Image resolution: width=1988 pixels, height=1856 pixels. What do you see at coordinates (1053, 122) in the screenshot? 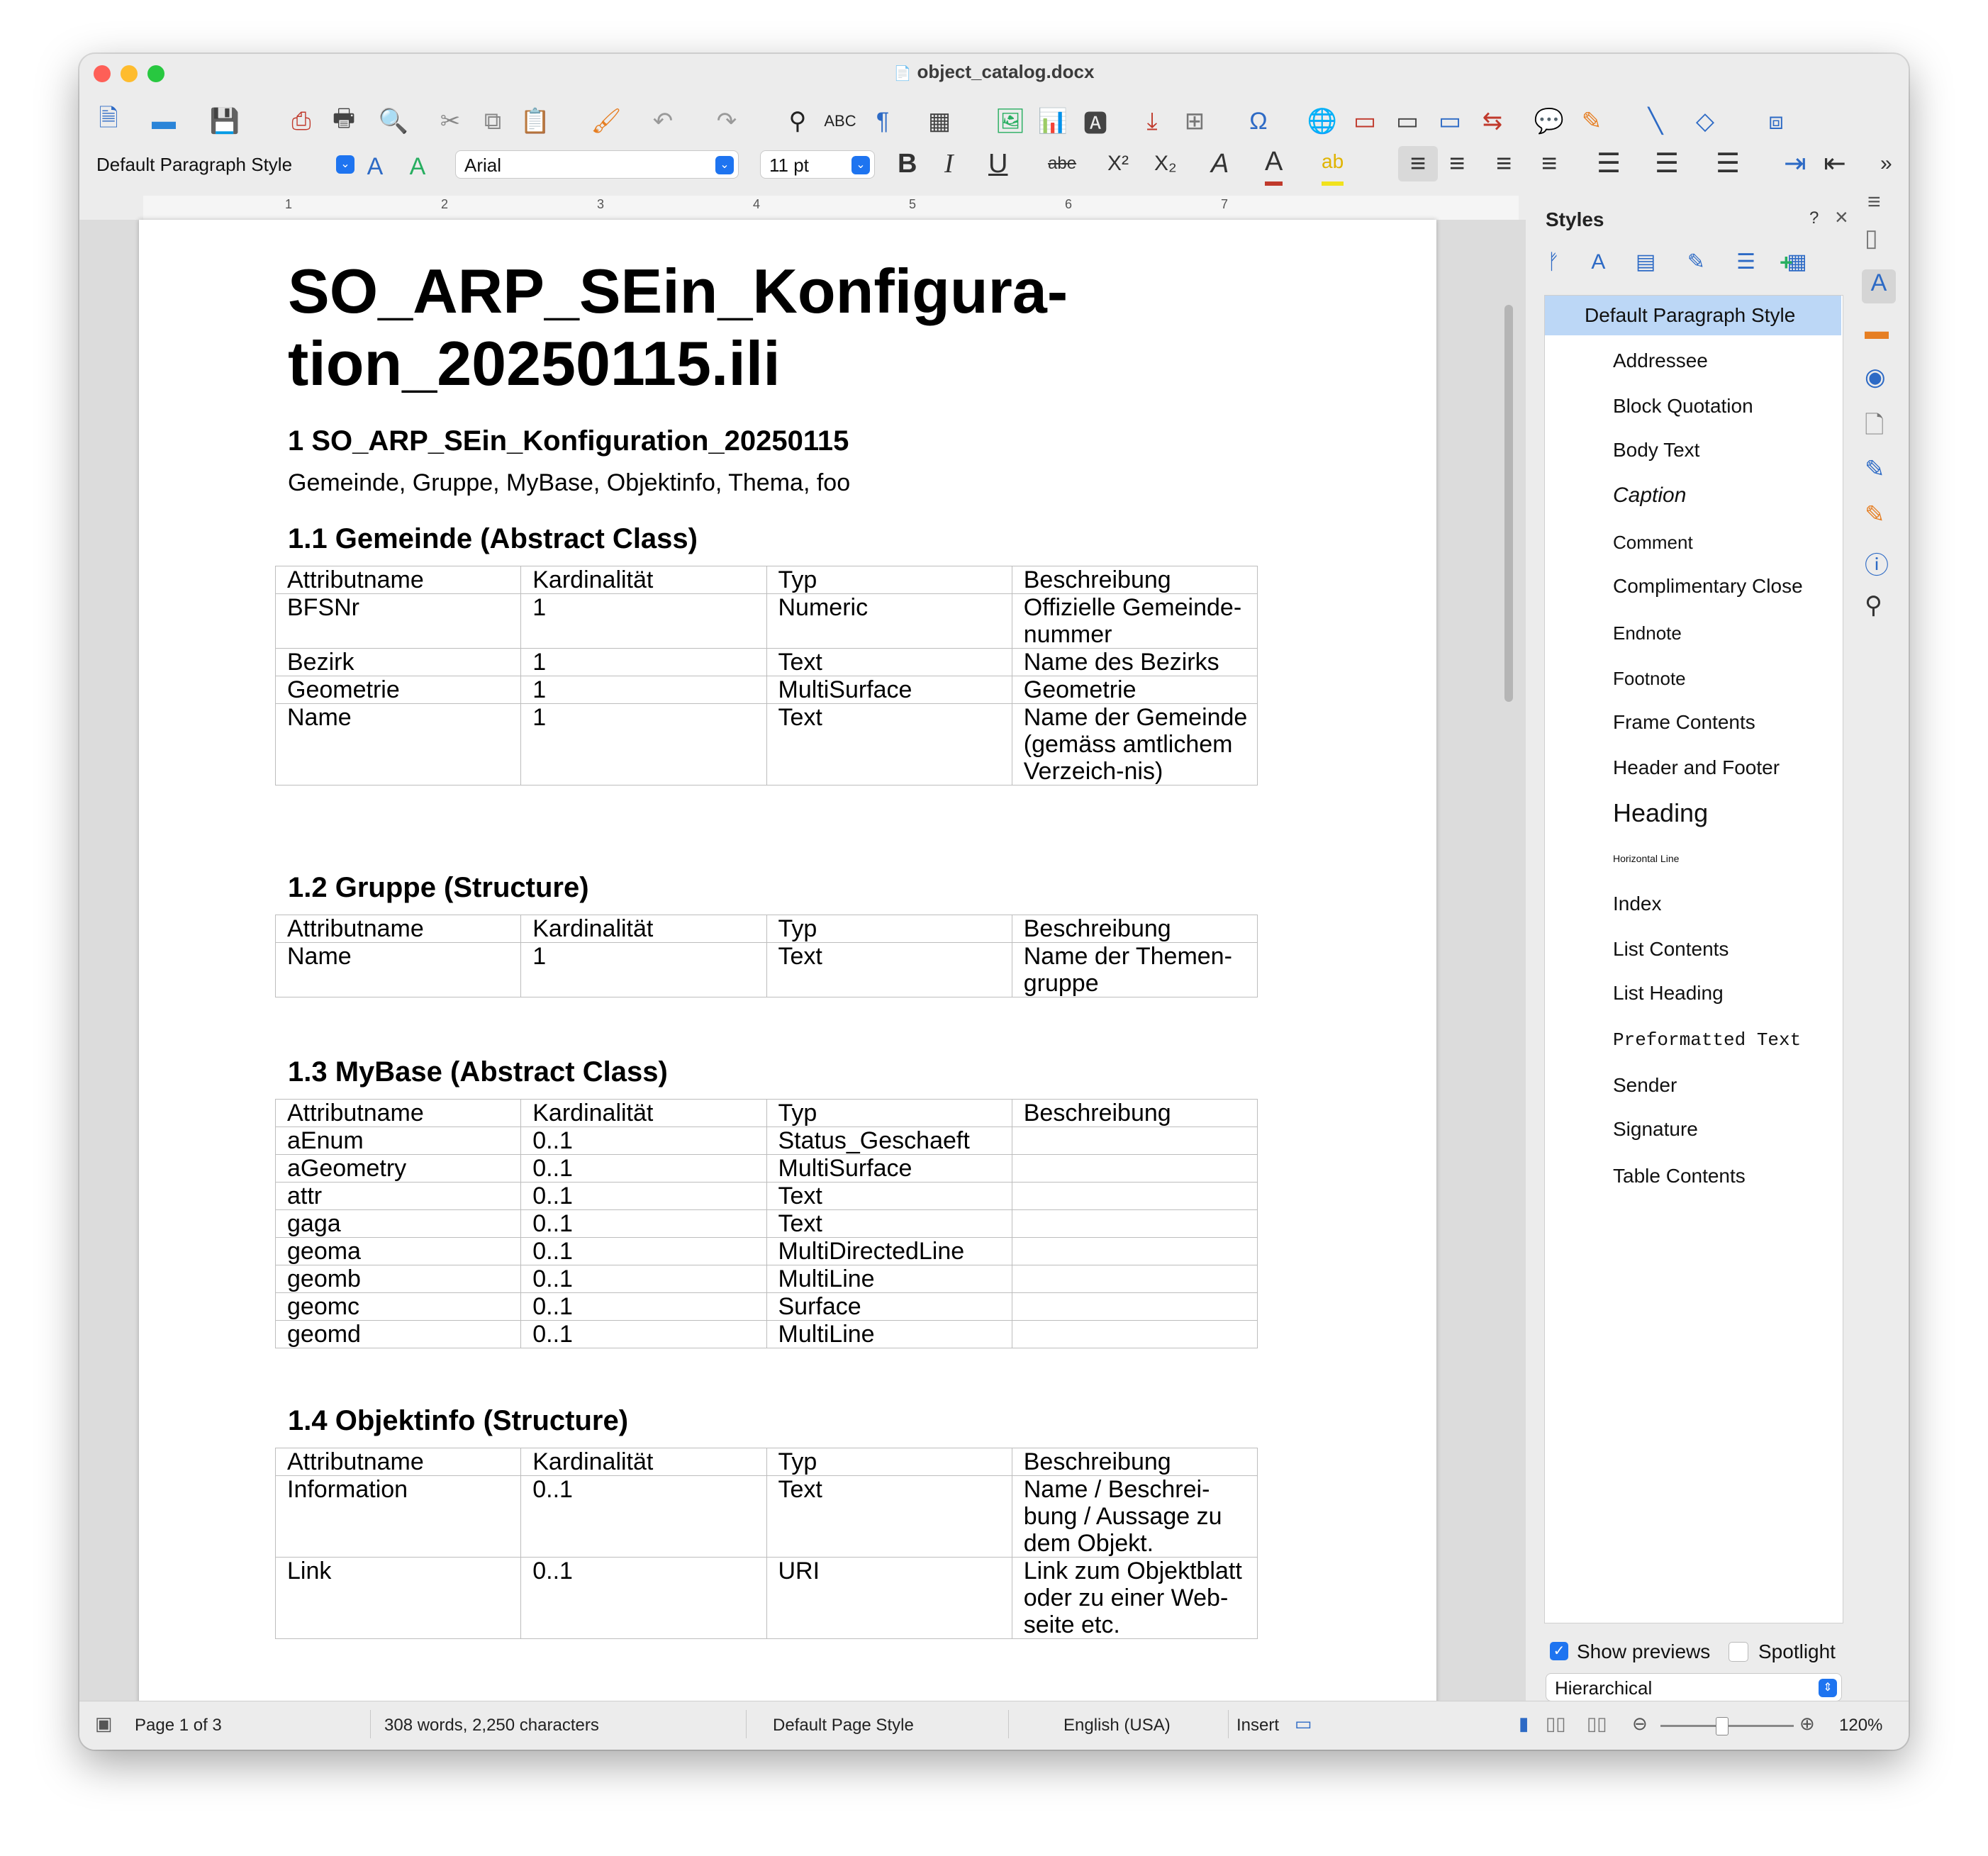
I see `insert-chart-icon: 📊` at bounding box center [1053, 122].